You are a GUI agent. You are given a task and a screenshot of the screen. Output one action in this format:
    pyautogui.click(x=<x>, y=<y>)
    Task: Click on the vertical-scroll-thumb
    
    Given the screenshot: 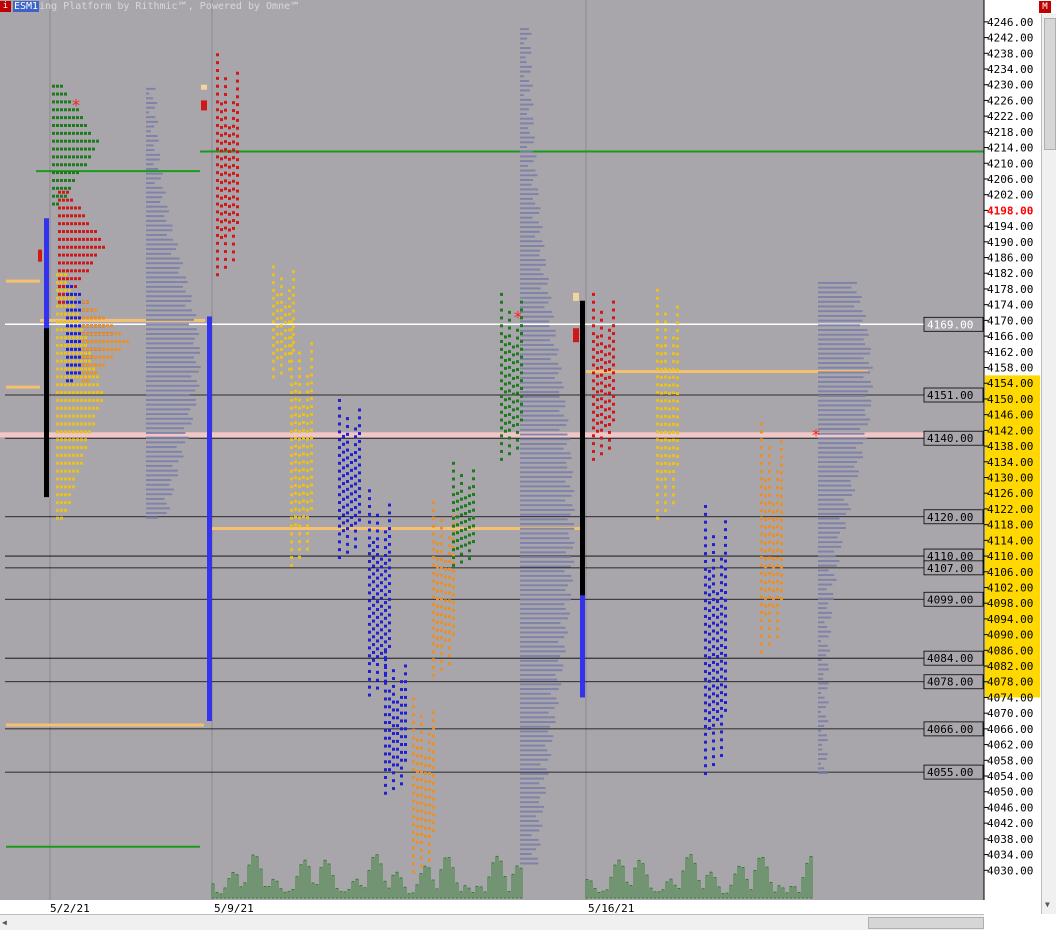 What is the action you would take?
    pyautogui.click(x=1050, y=84)
    